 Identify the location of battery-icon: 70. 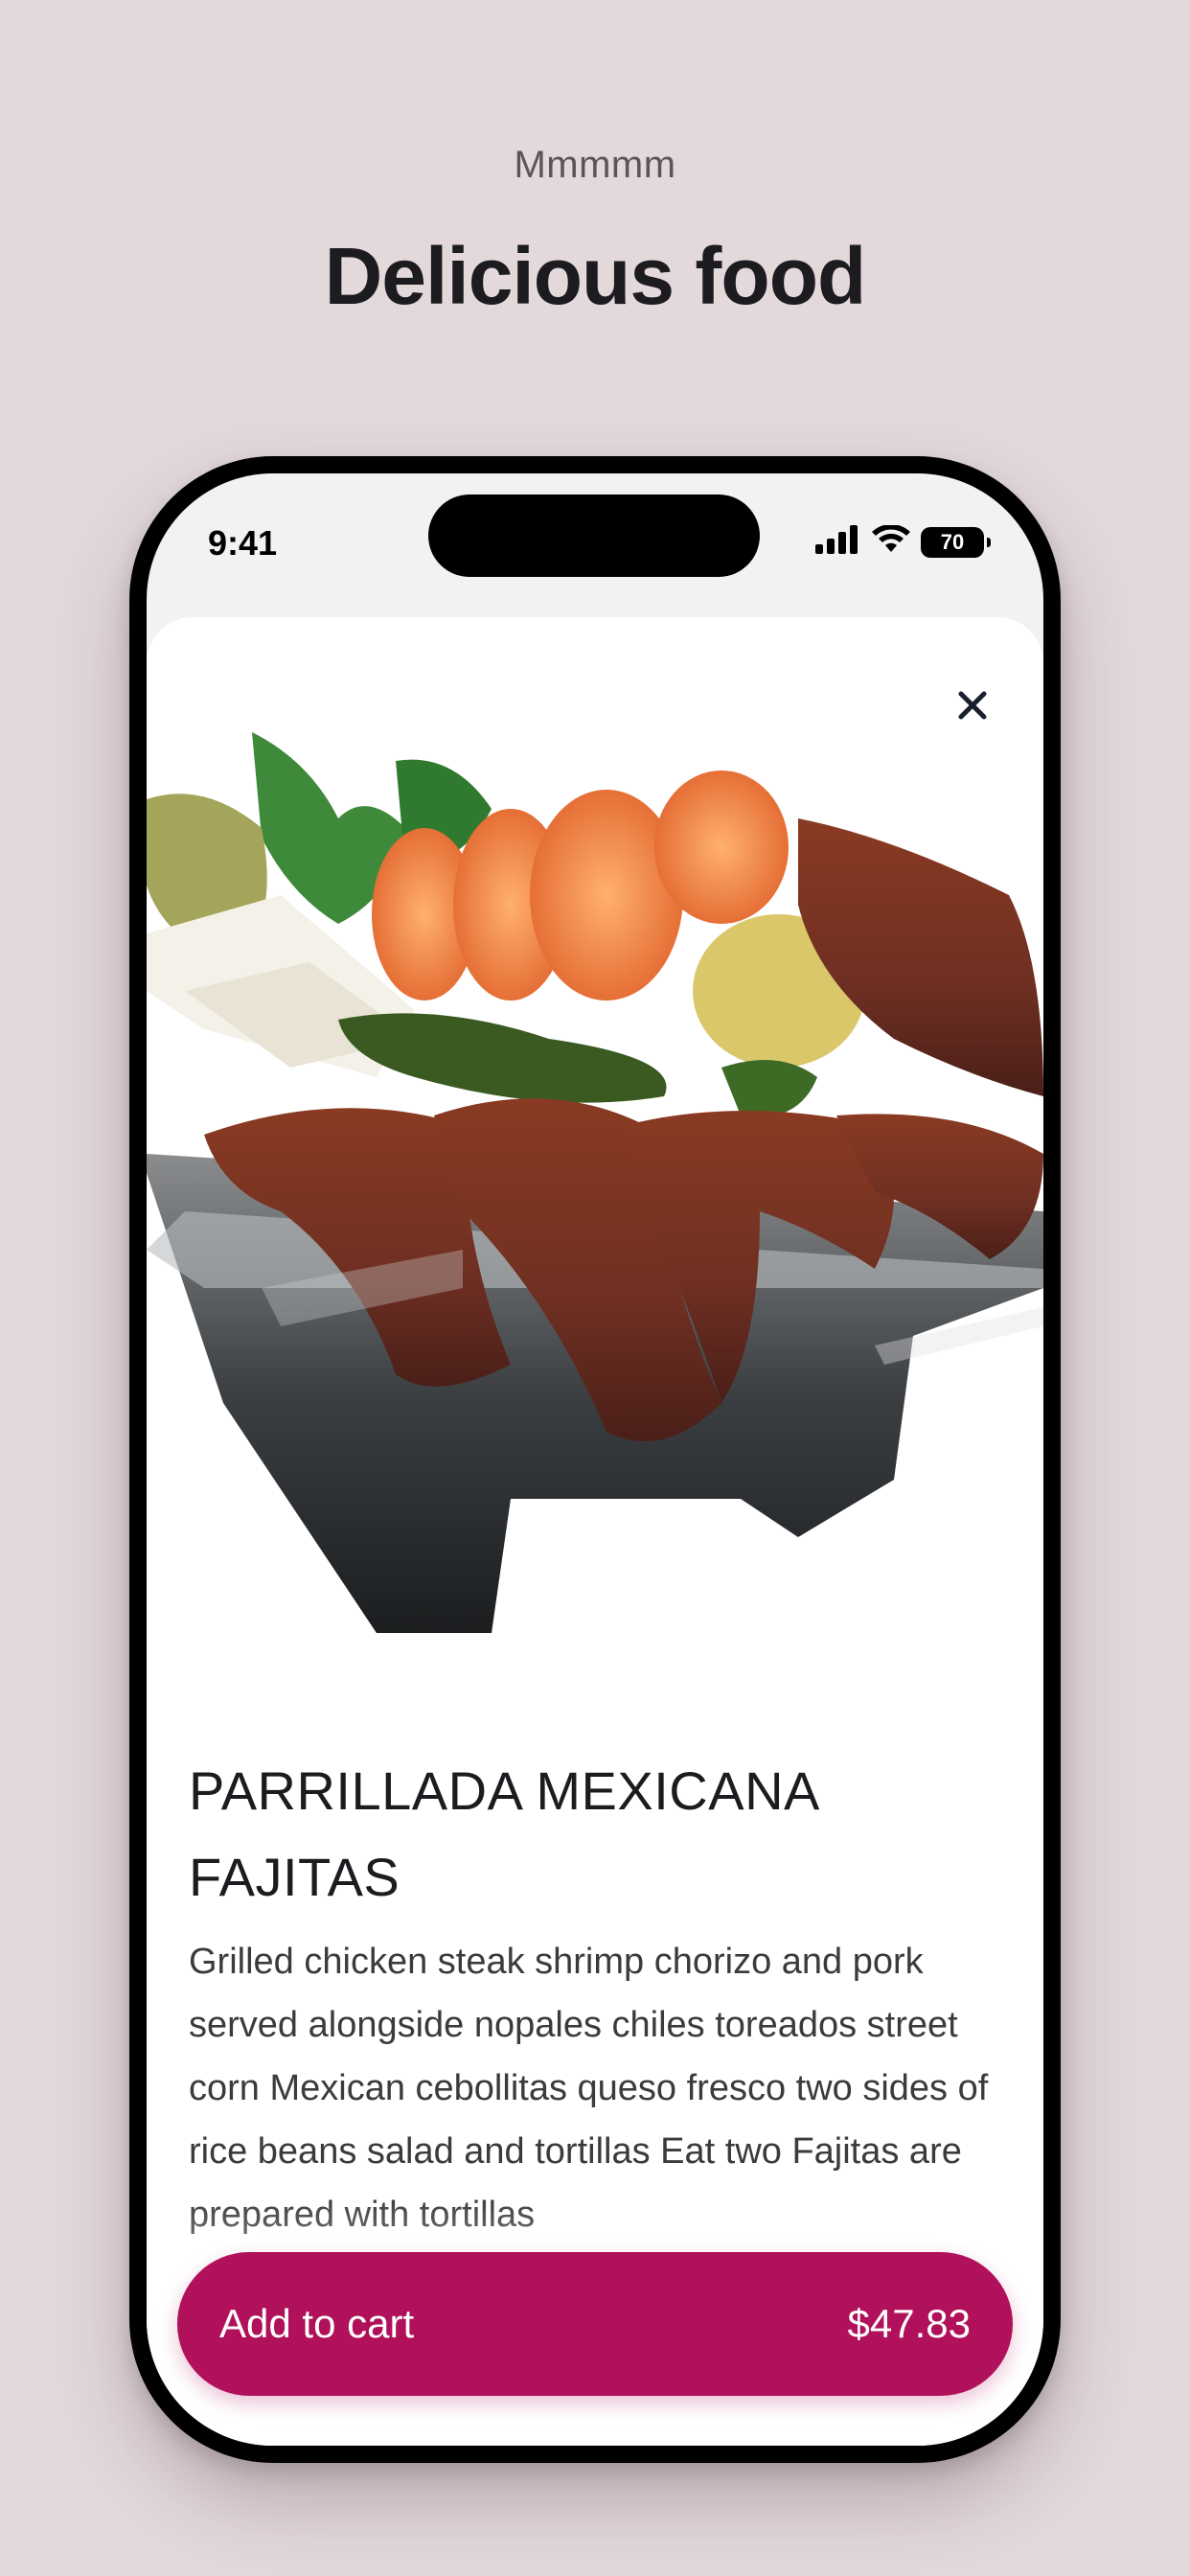
(956, 542).